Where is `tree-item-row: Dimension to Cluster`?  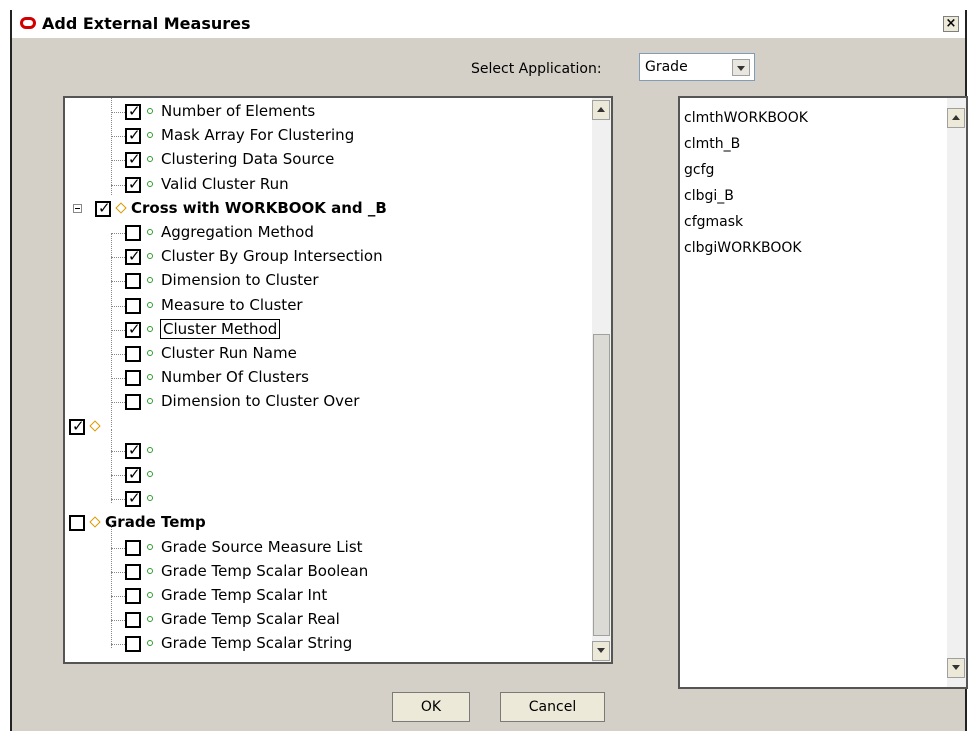
tree-item-row: Dimension to Cluster is located at coordinates (327, 281).